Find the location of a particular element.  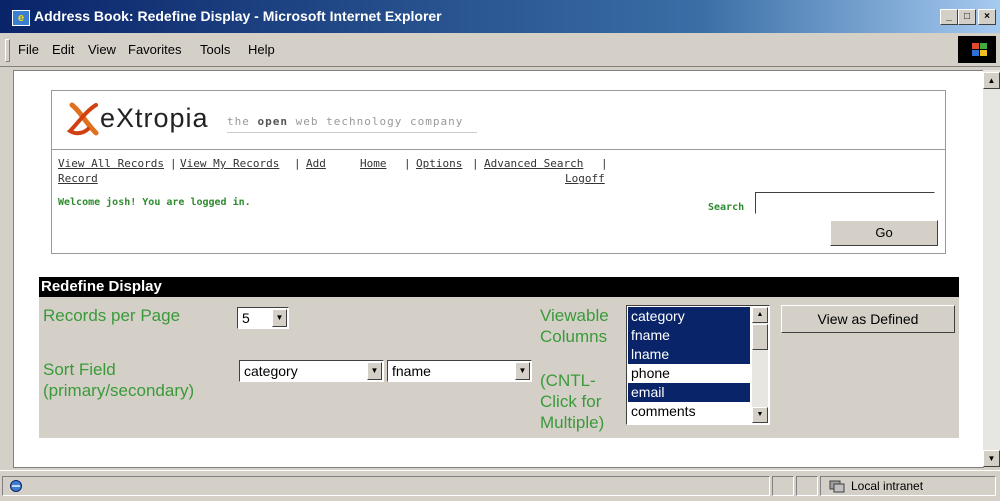

menu-edit: Edit is located at coordinates (63, 49).